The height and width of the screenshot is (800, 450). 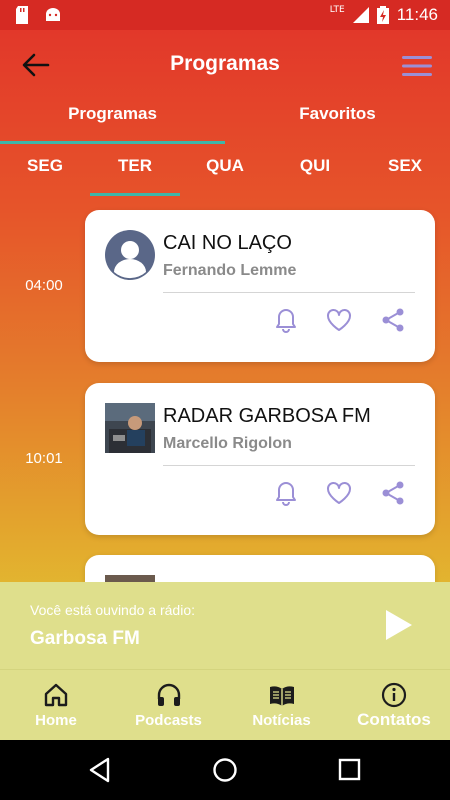 What do you see at coordinates (100, 770) in the screenshot?
I see `back-triangle-icon` at bounding box center [100, 770].